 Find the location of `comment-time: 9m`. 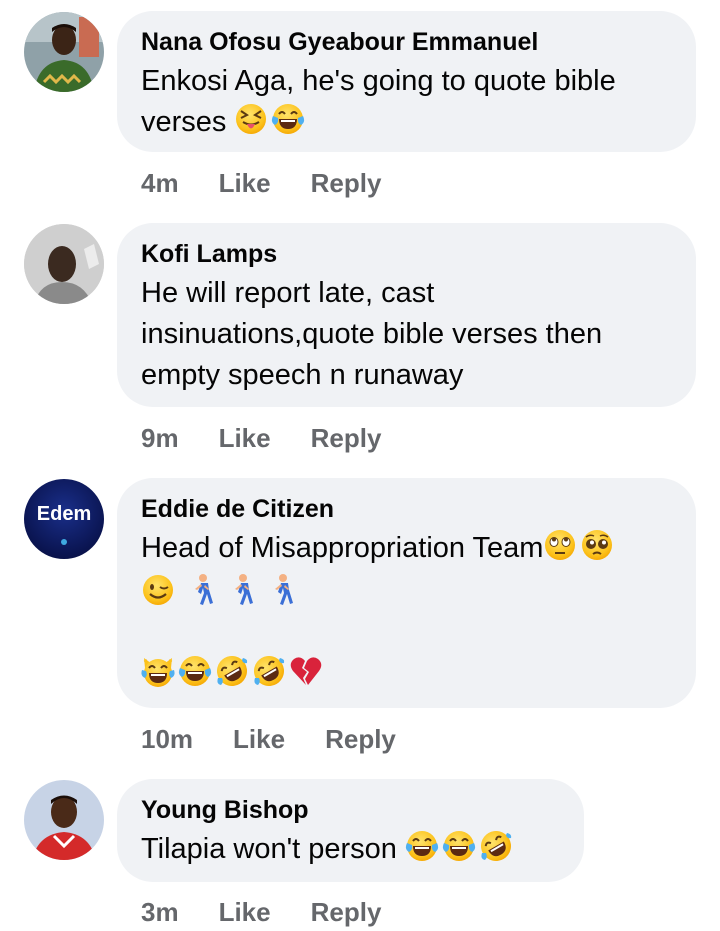

comment-time: 9m is located at coordinates (160, 437).